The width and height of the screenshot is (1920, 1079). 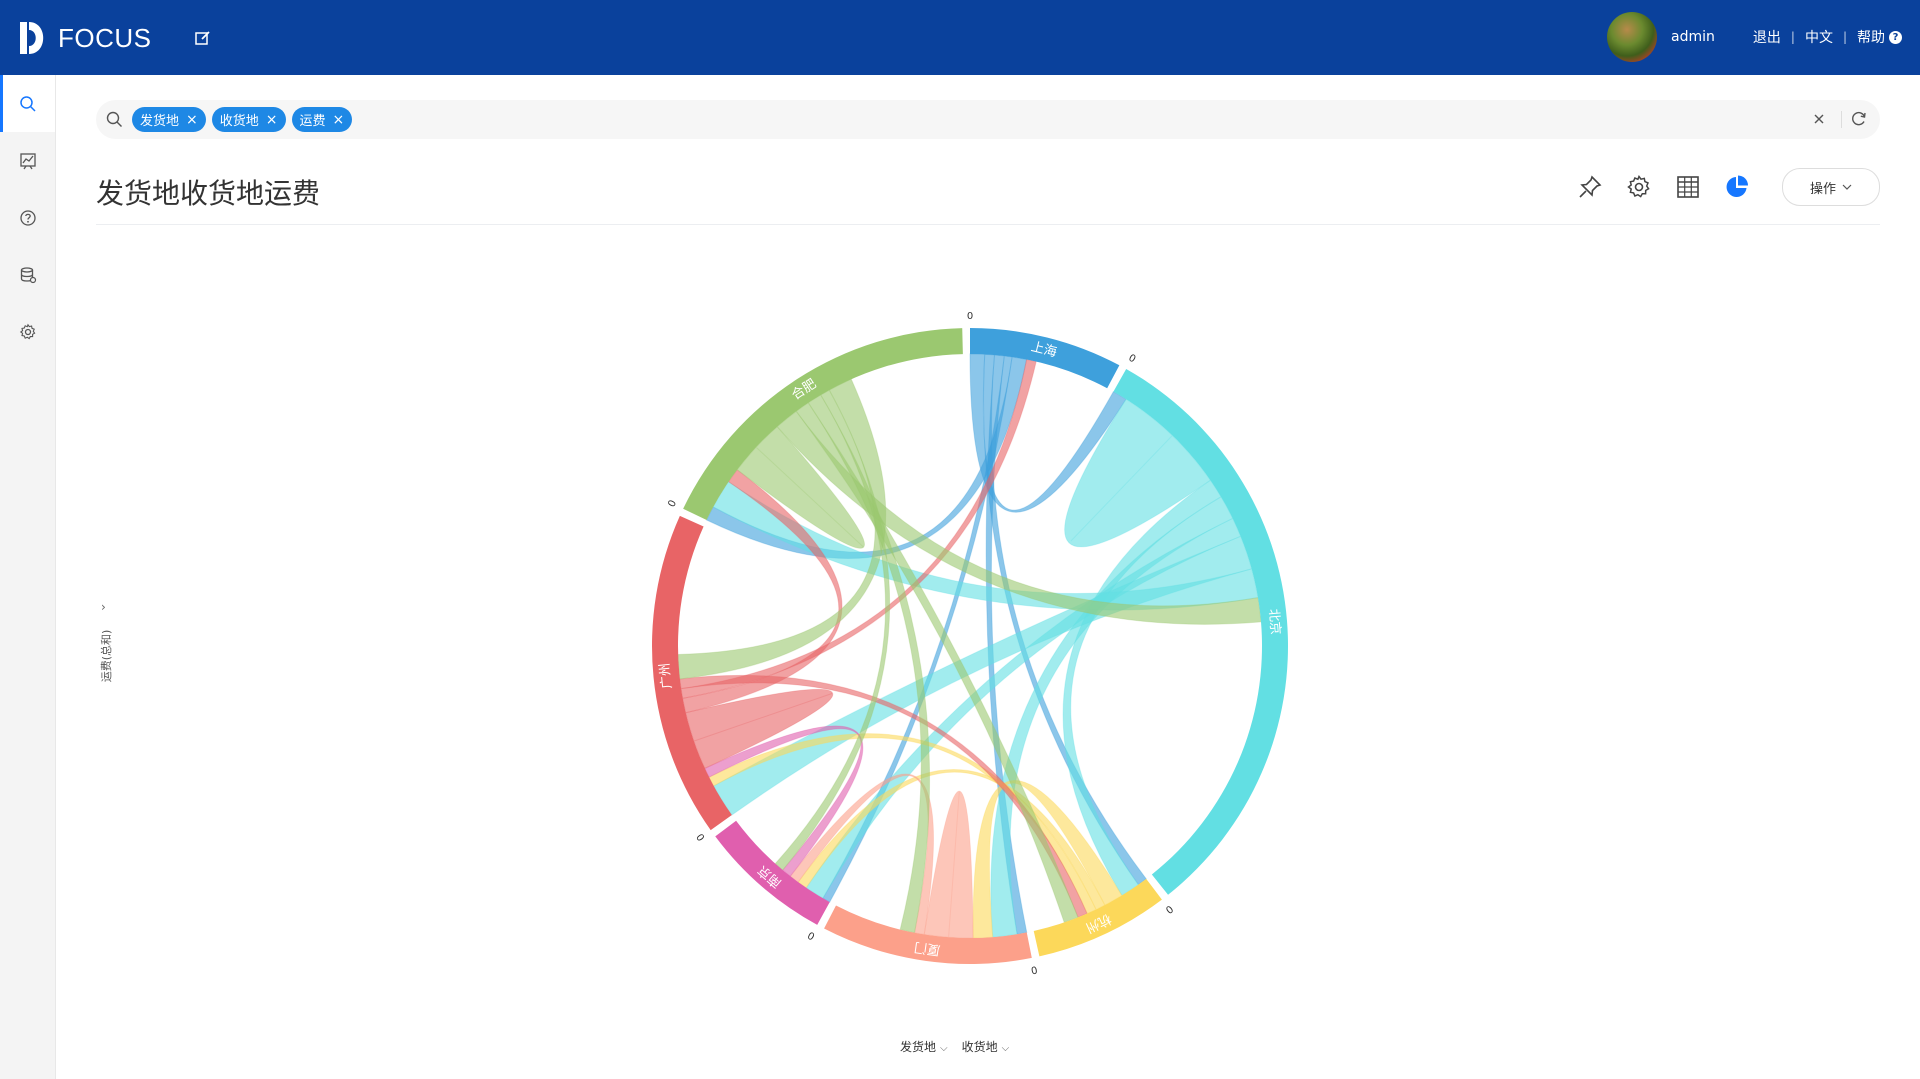 What do you see at coordinates (1895, 37) in the screenshot?
I see `help-icon: ?` at bounding box center [1895, 37].